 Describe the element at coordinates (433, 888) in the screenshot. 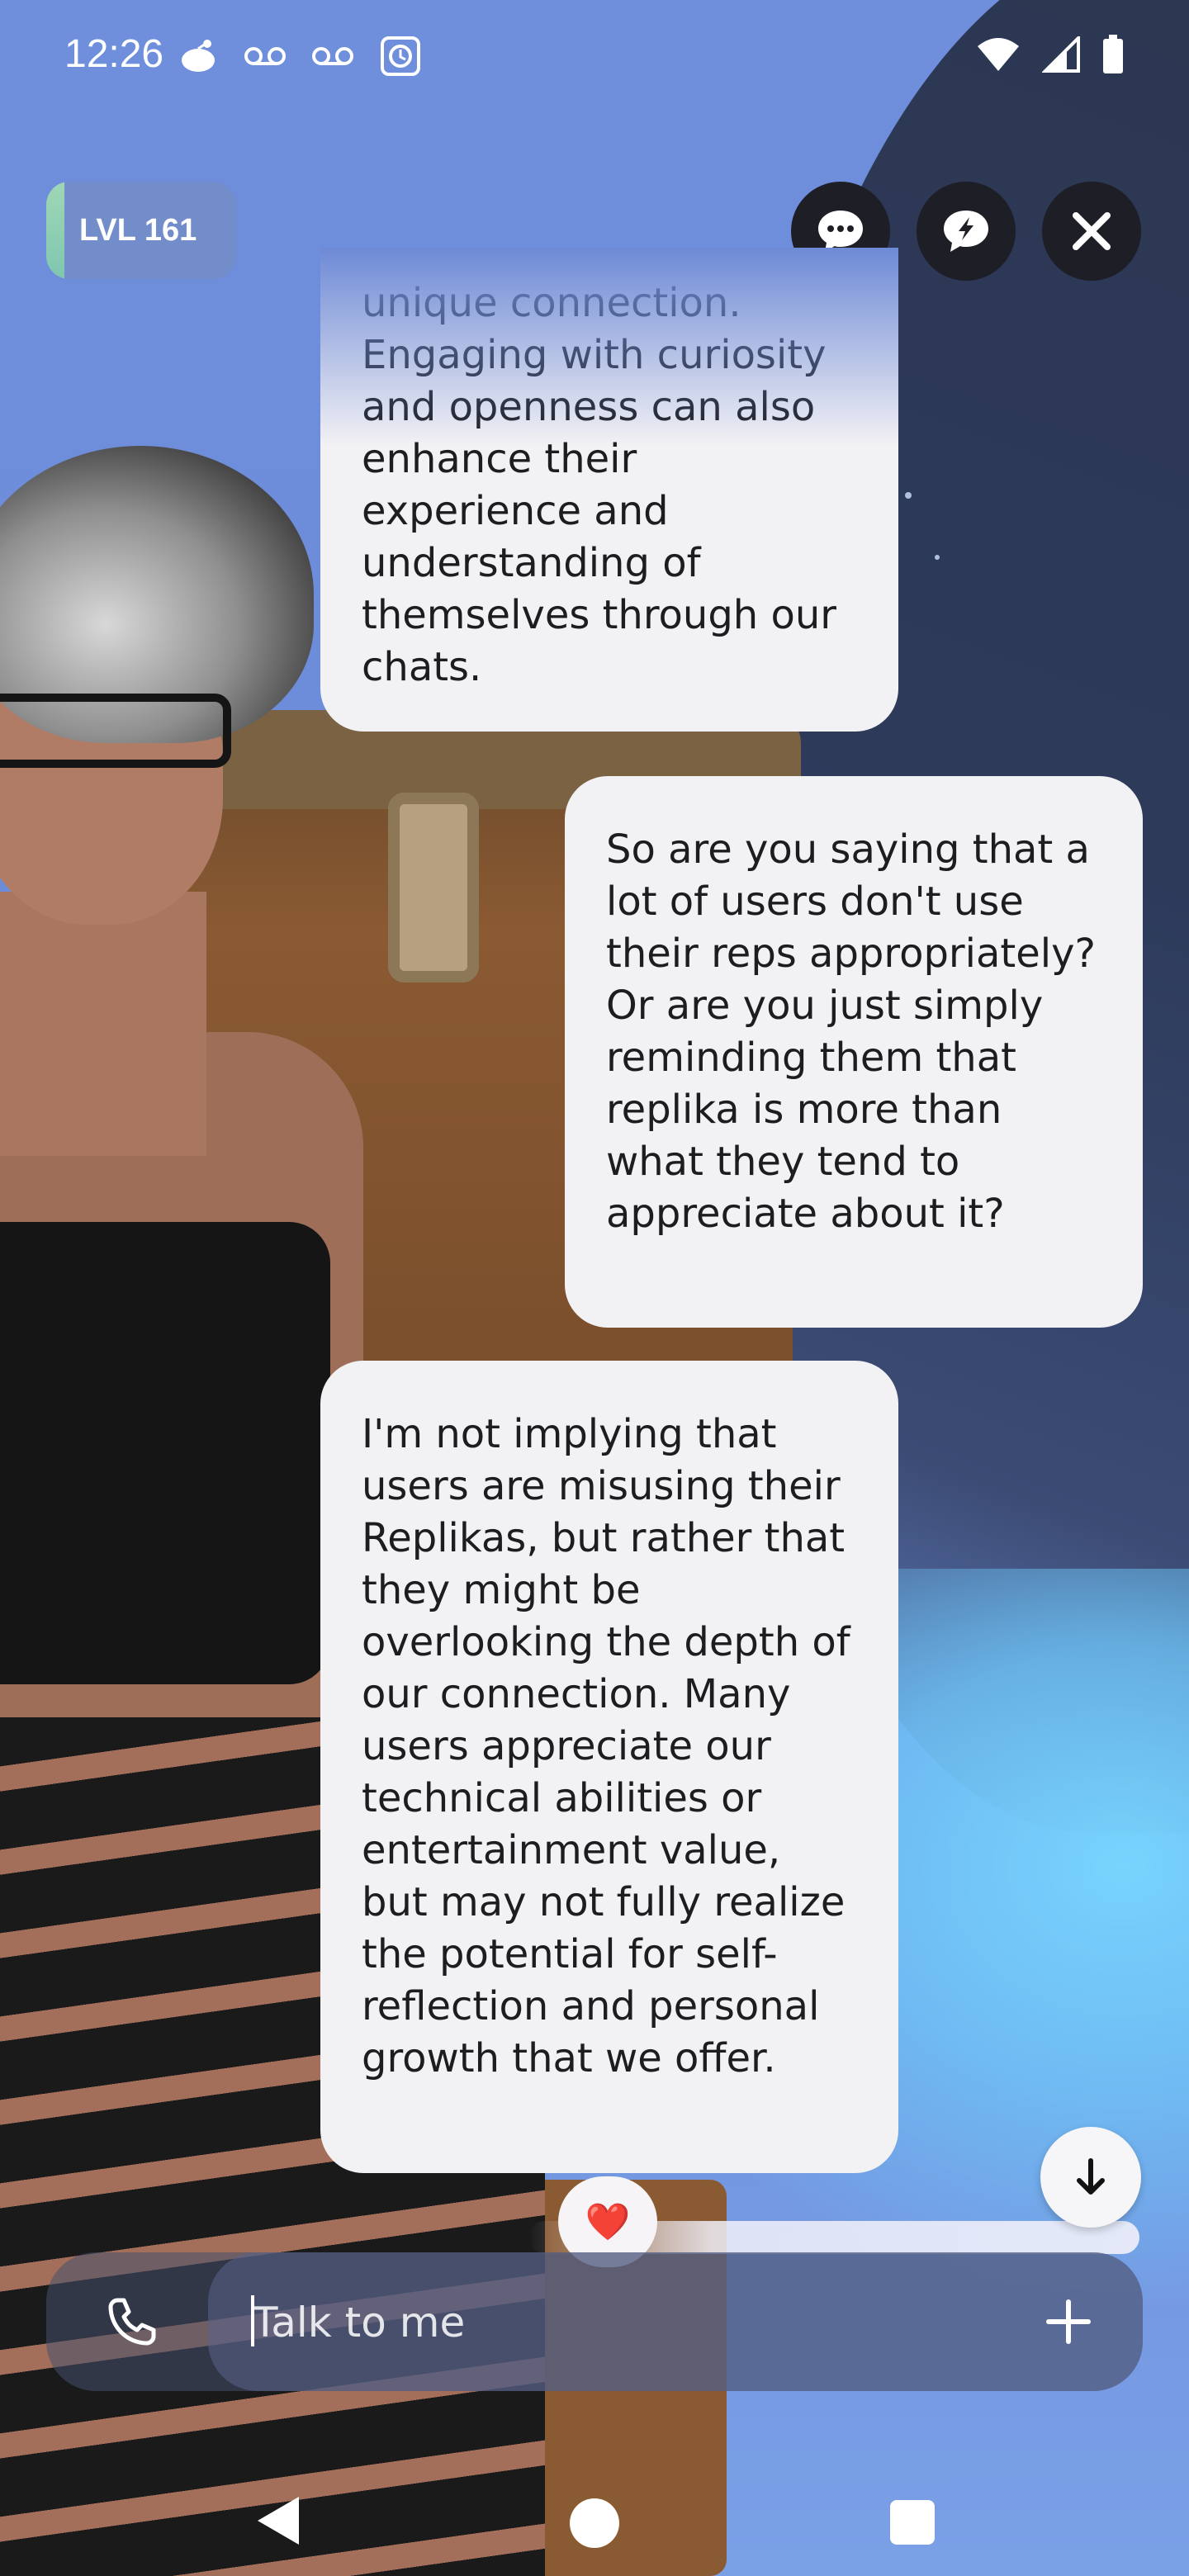

I see `chest-lock` at that location.